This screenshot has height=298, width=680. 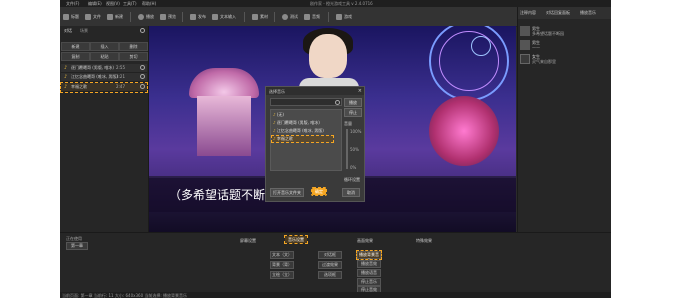 What do you see at coordinates (365, 240) in the screenshot?
I see `tab-visual-effects: 画面效果` at bounding box center [365, 240].